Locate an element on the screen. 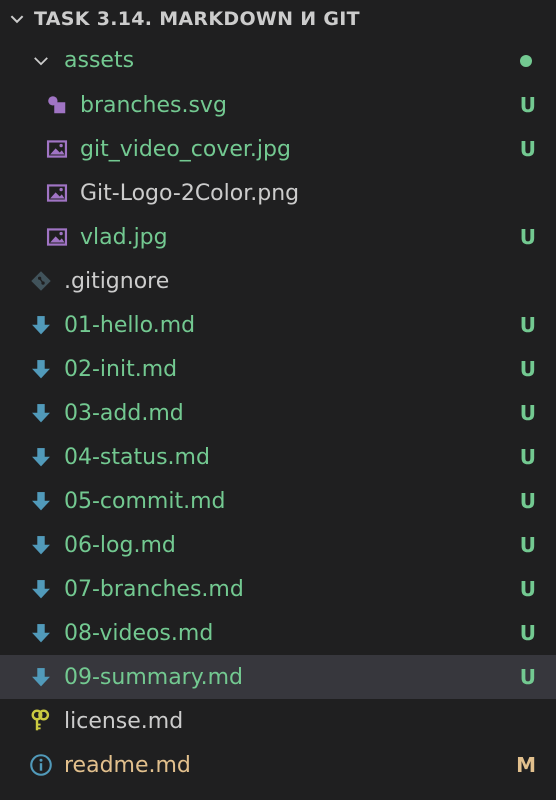 Image resolution: width=556 pixels, height=800 pixels. key-icon is located at coordinates (41, 721).